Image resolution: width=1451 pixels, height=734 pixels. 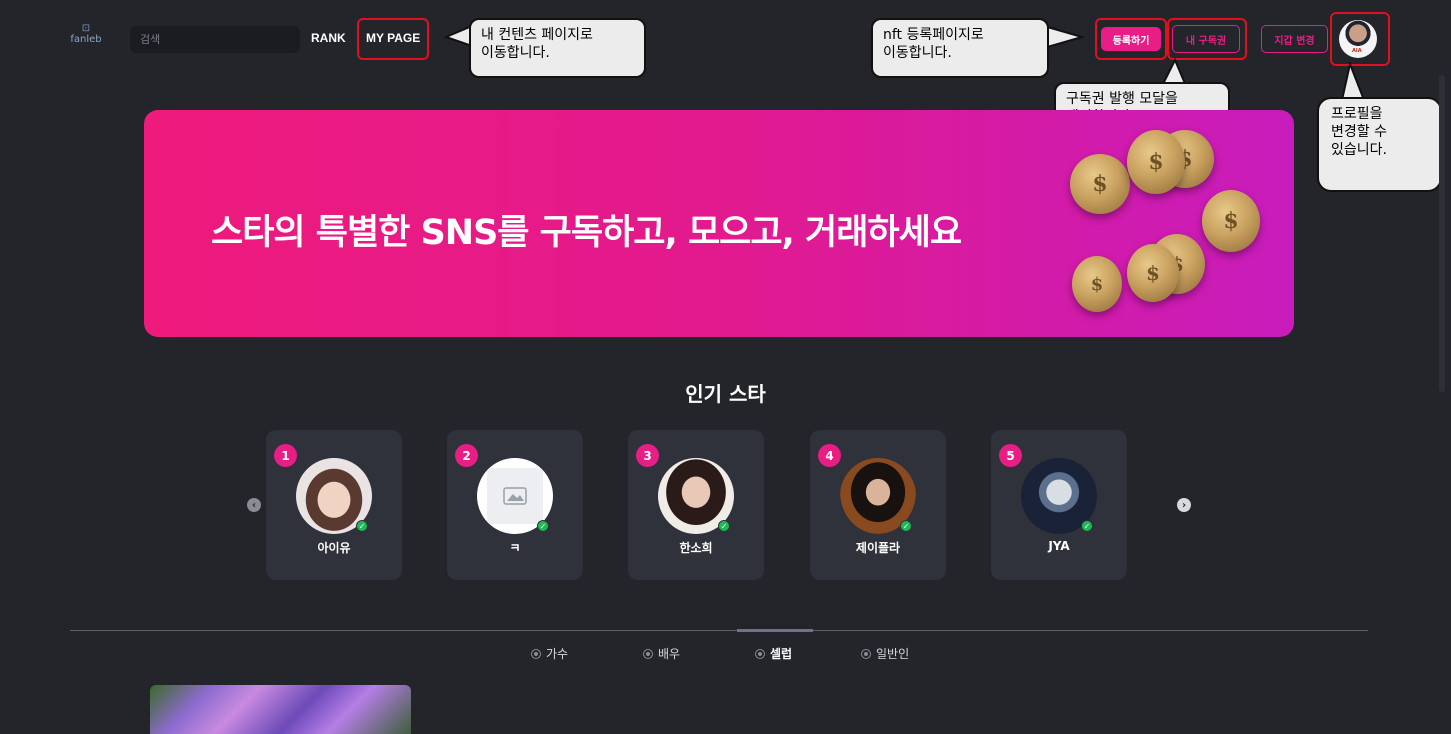 I want to click on search-input, so click(x=215, y=39).